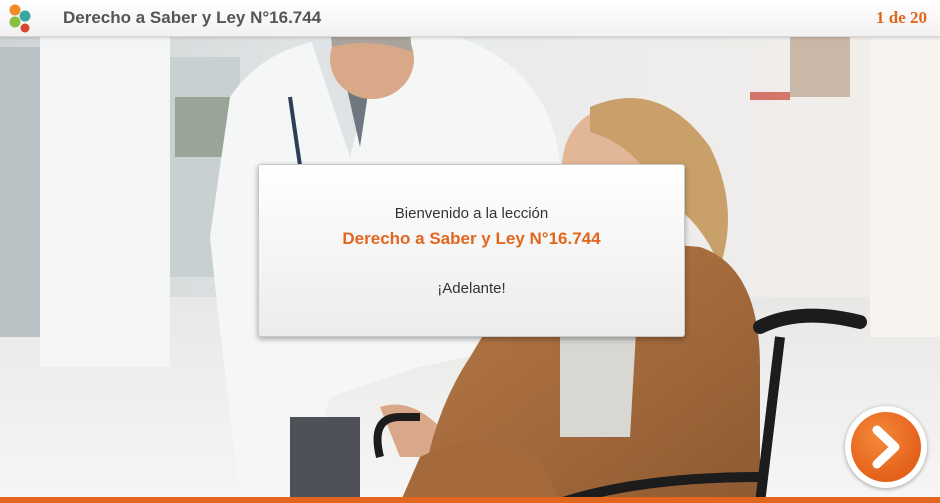  I want to click on go-text: ¡Adelante!, so click(471, 288).